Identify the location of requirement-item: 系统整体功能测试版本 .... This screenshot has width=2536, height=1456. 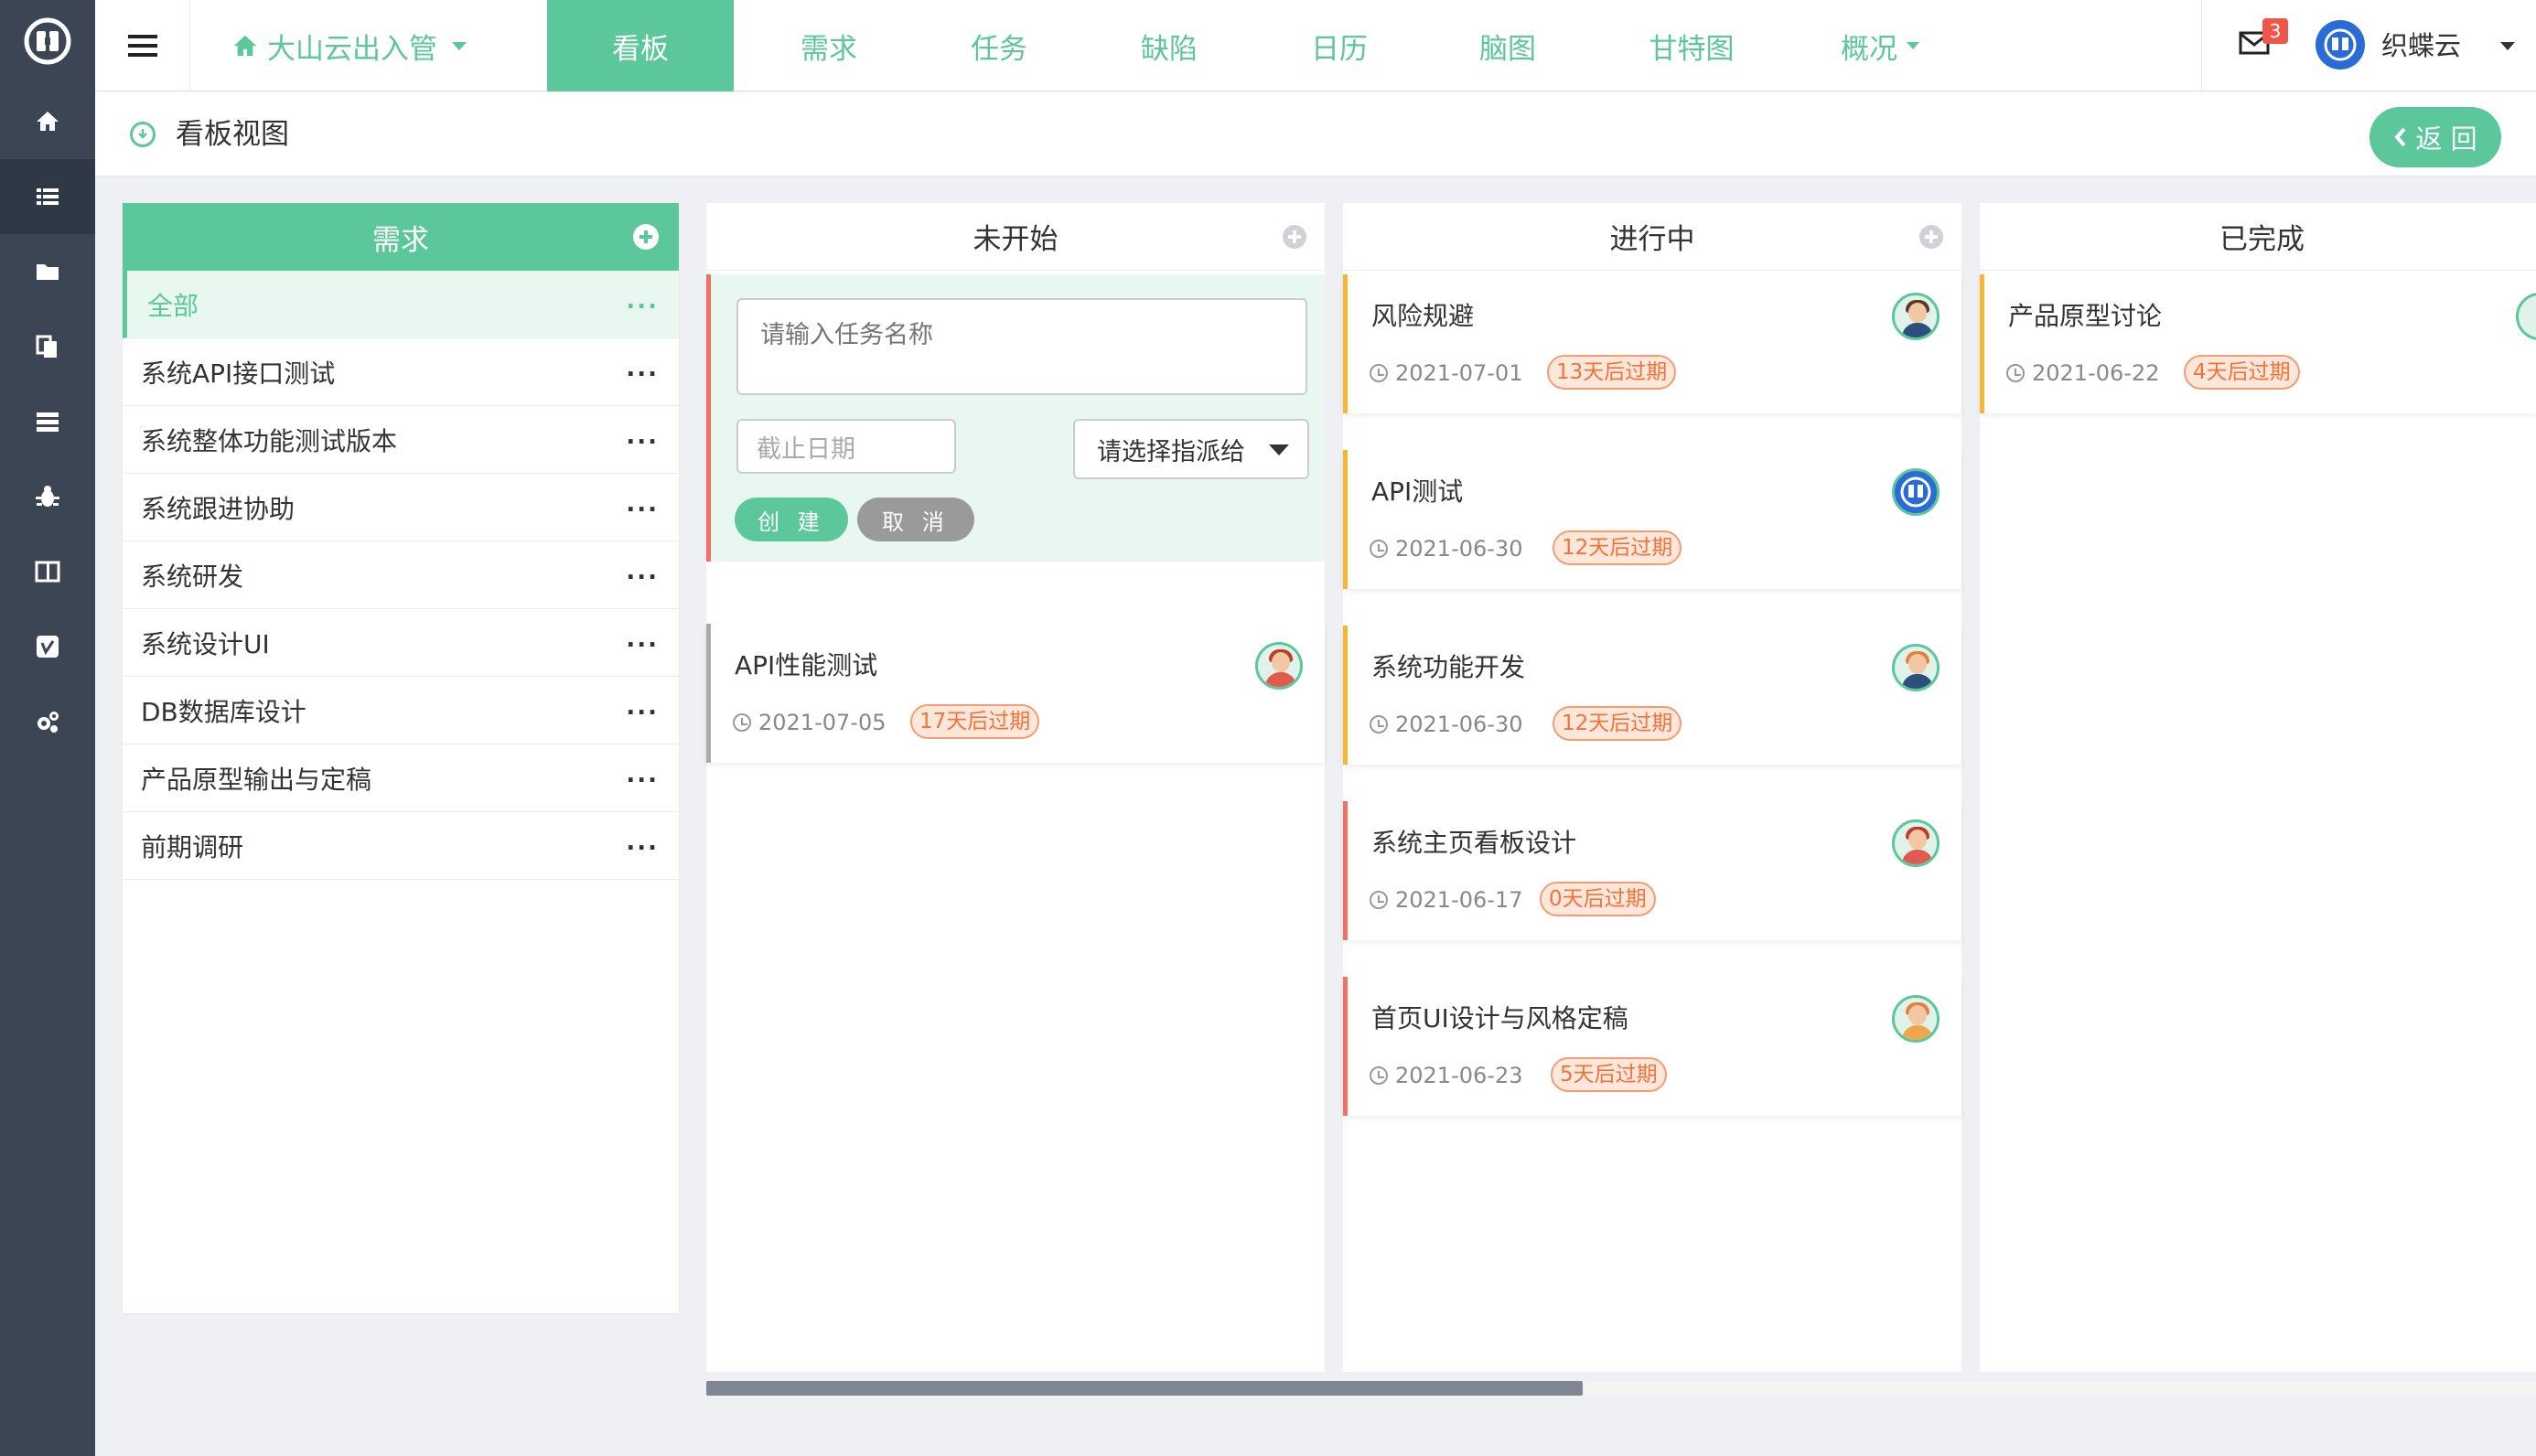
(401, 440).